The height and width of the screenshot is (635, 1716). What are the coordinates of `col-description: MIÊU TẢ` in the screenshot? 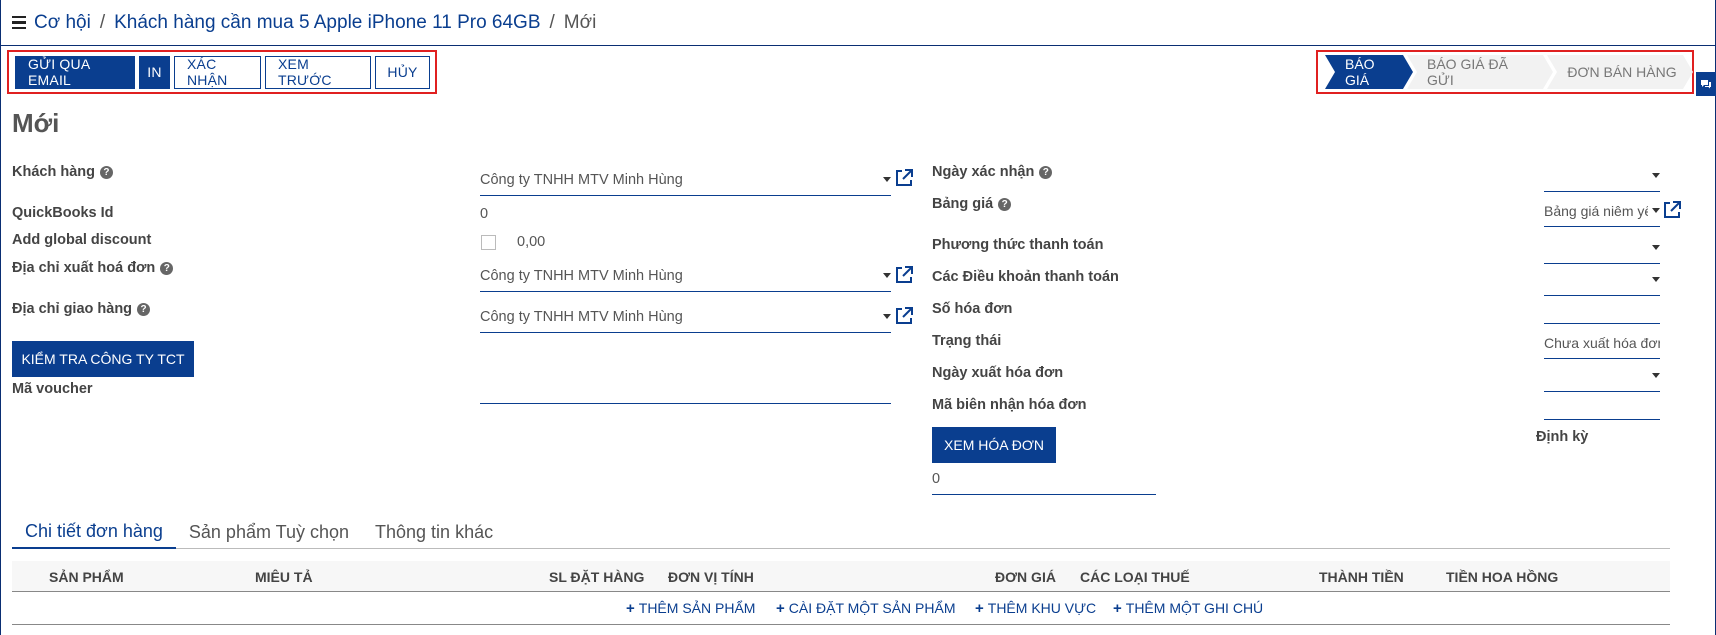 It's located at (284, 577).